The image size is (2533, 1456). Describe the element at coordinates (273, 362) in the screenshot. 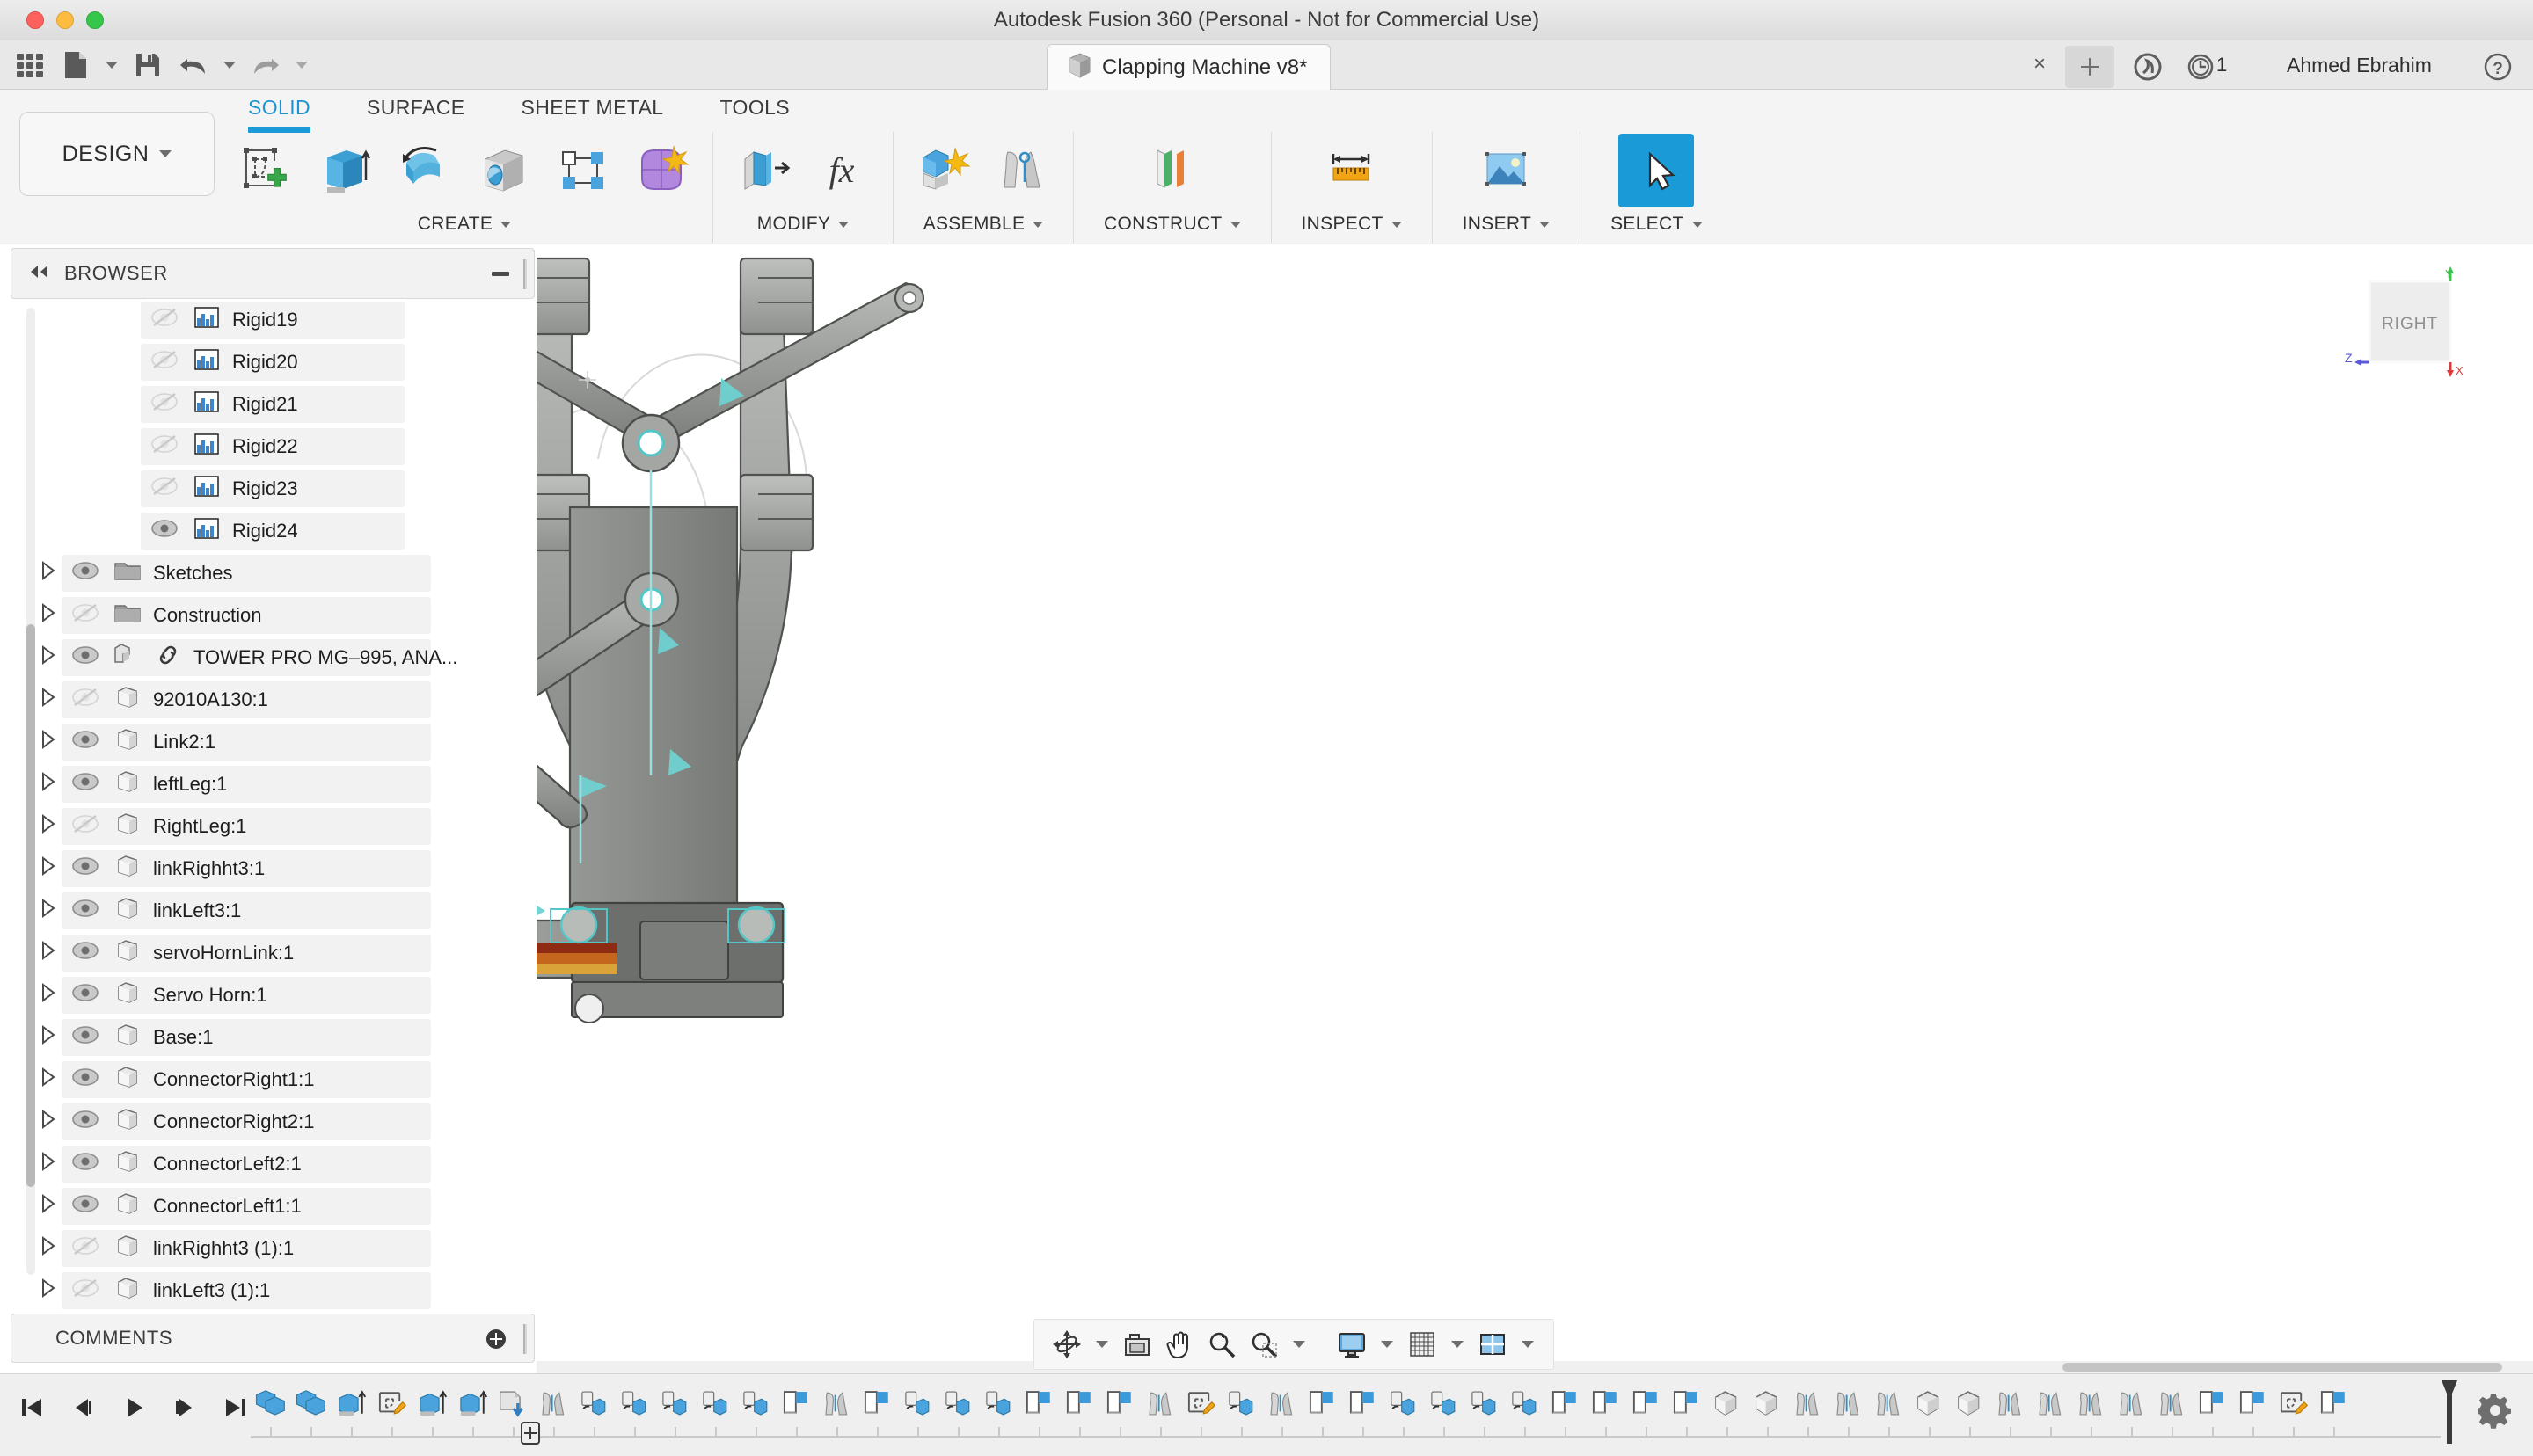

I see `browser-tree-item: Rigid20` at that location.